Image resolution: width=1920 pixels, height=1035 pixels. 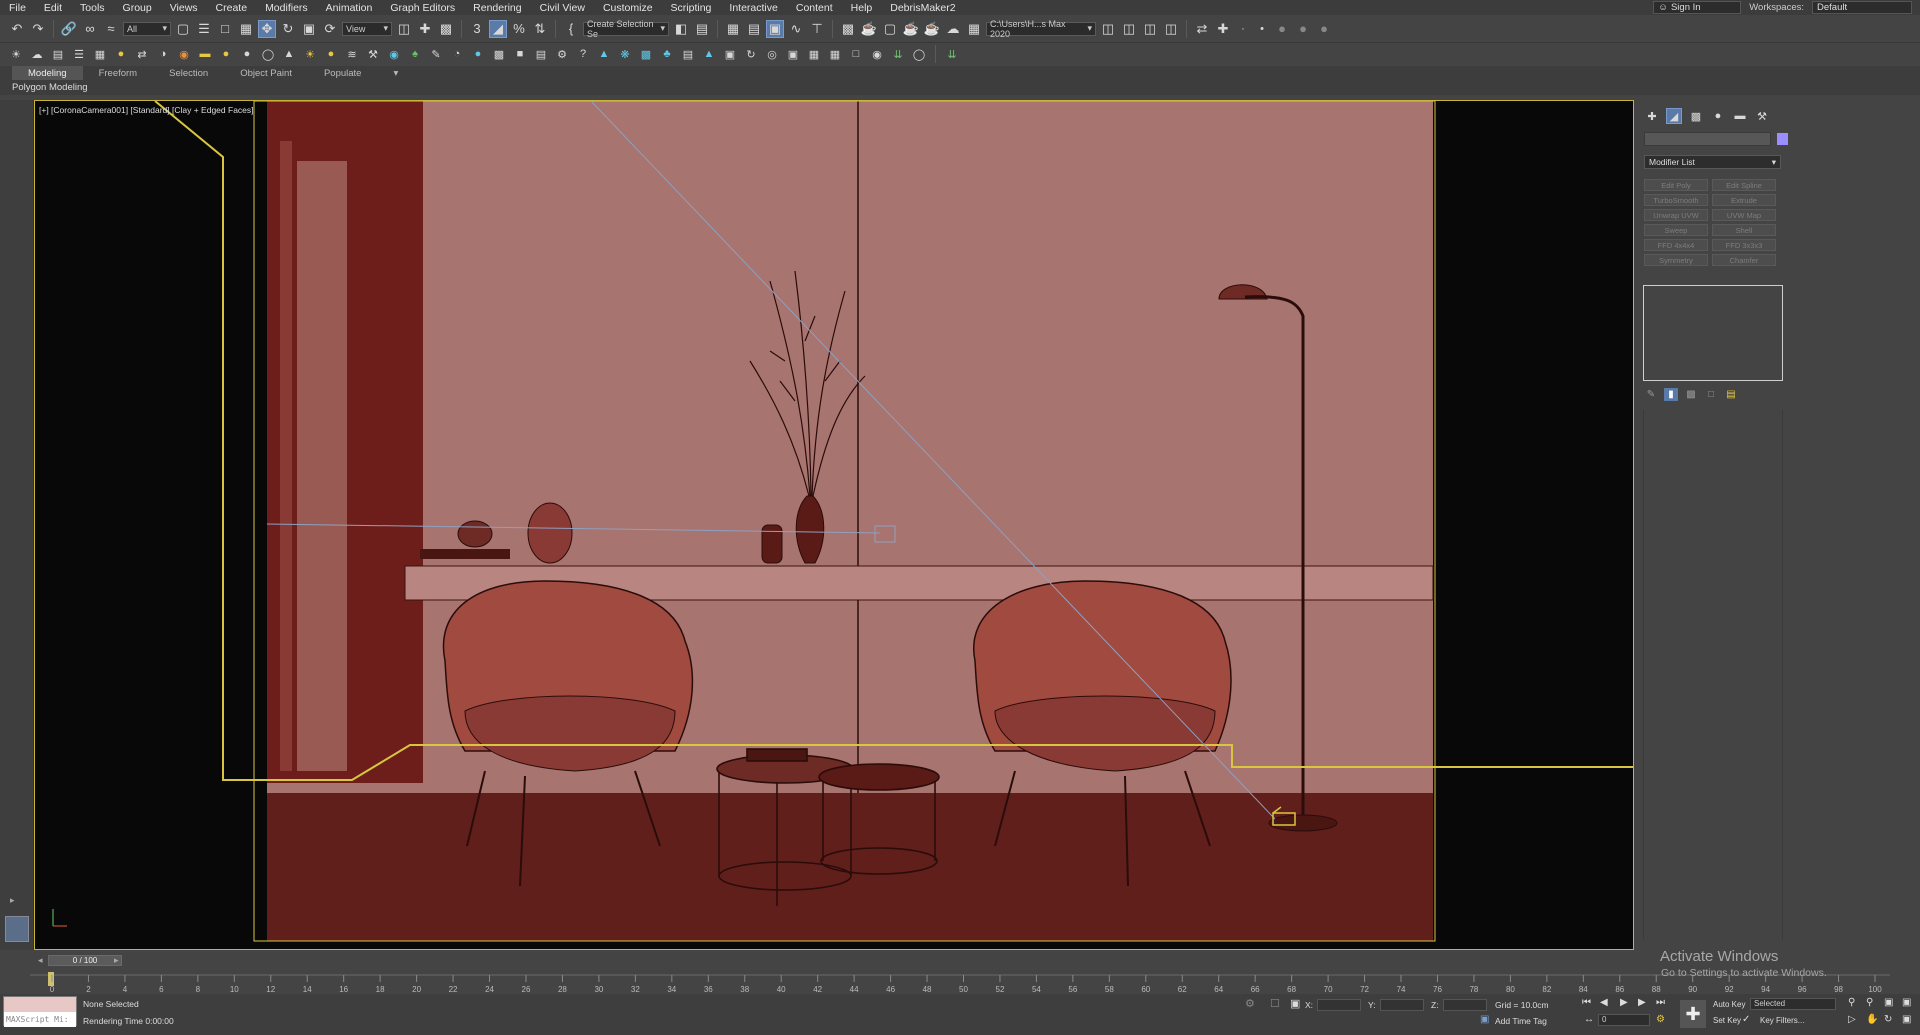 What do you see at coordinates (415, 54) in the screenshot?
I see `corona-tree-icon: ♠` at bounding box center [415, 54].